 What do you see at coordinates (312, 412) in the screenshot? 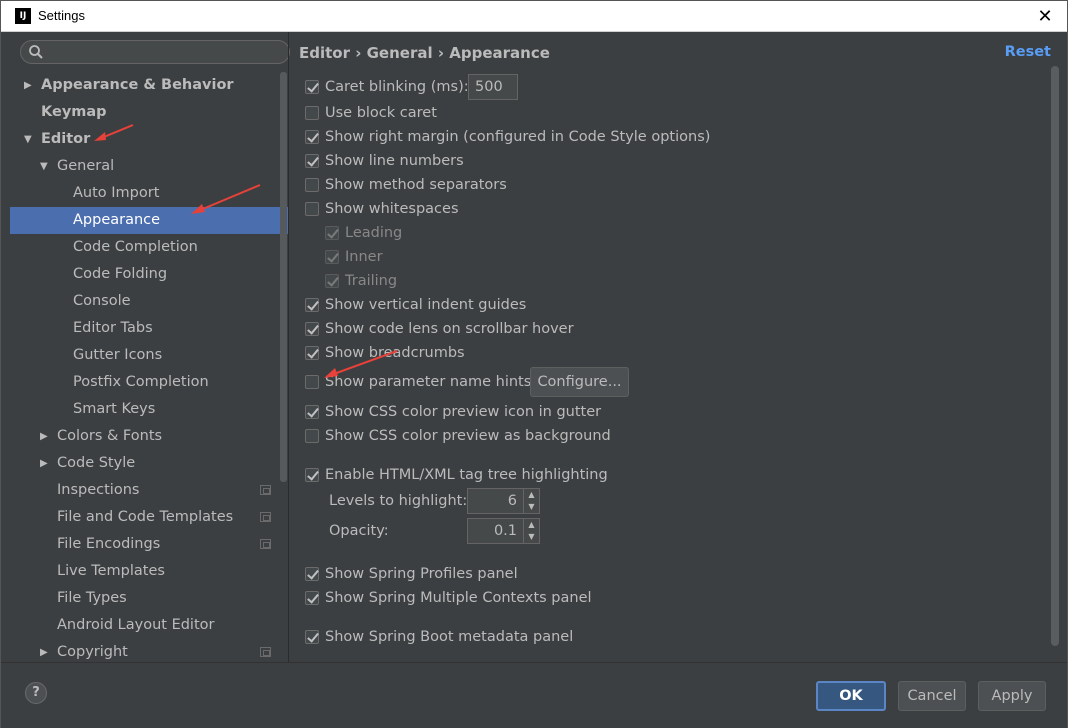
I see `show-css-color-icon-checkbox` at bounding box center [312, 412].